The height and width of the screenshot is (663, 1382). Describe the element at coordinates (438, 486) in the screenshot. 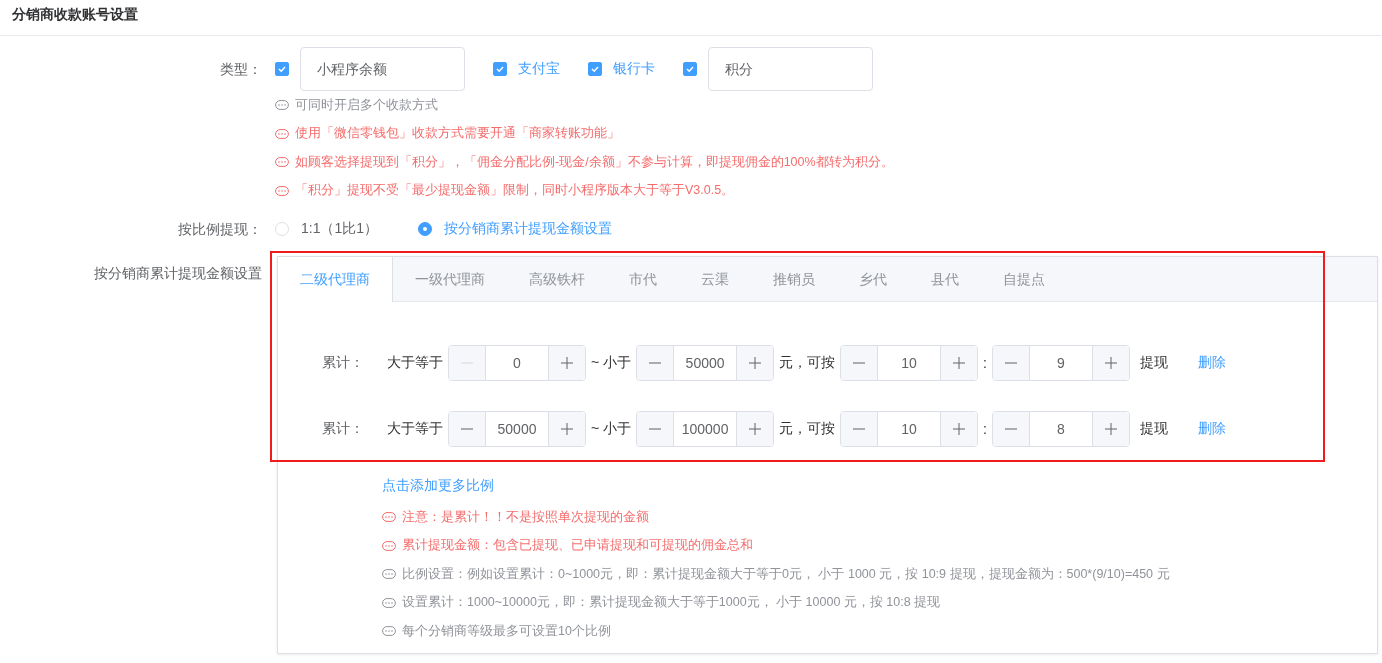

I see `add-ratio-link: 点击添加更多比例` at that location.